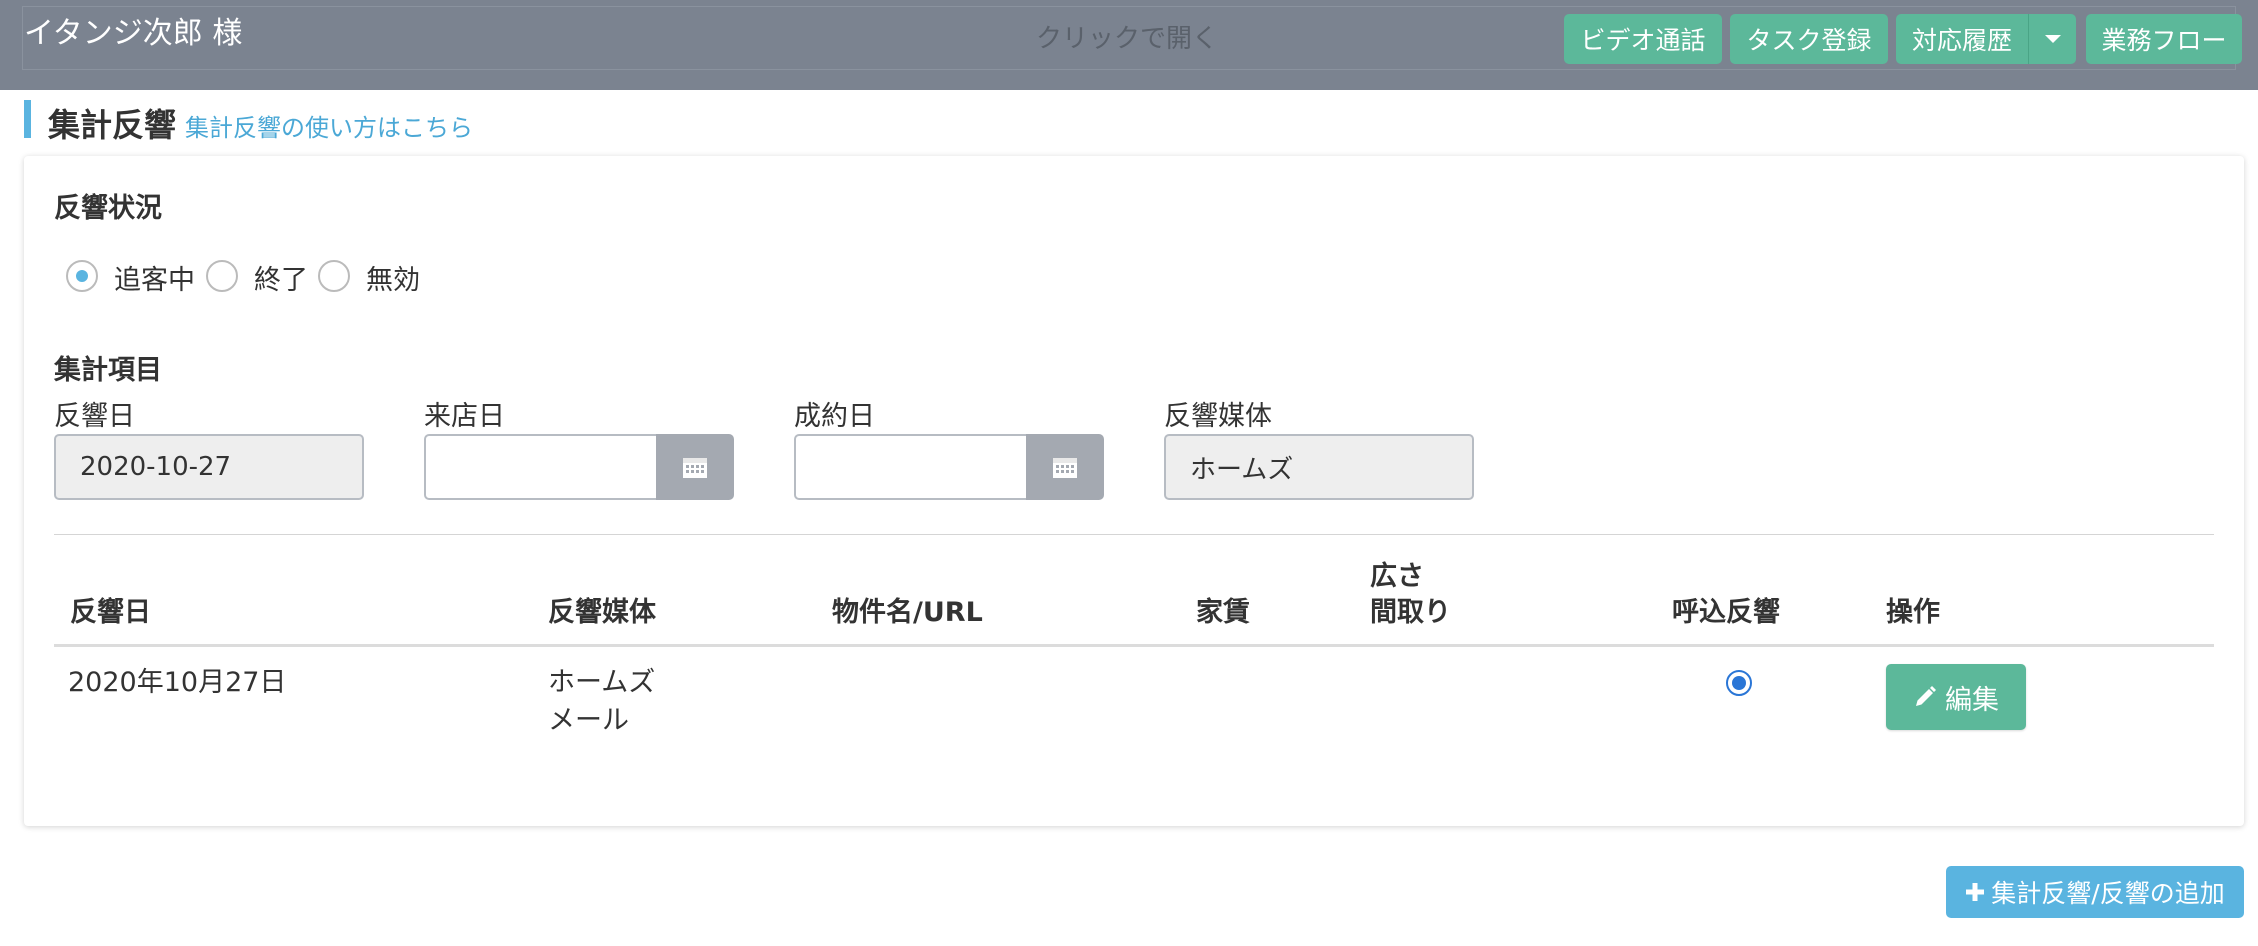  Describe the element at coordinates (108, 208) in the screenshot. I see `status-heading: 反響状況` at that location.